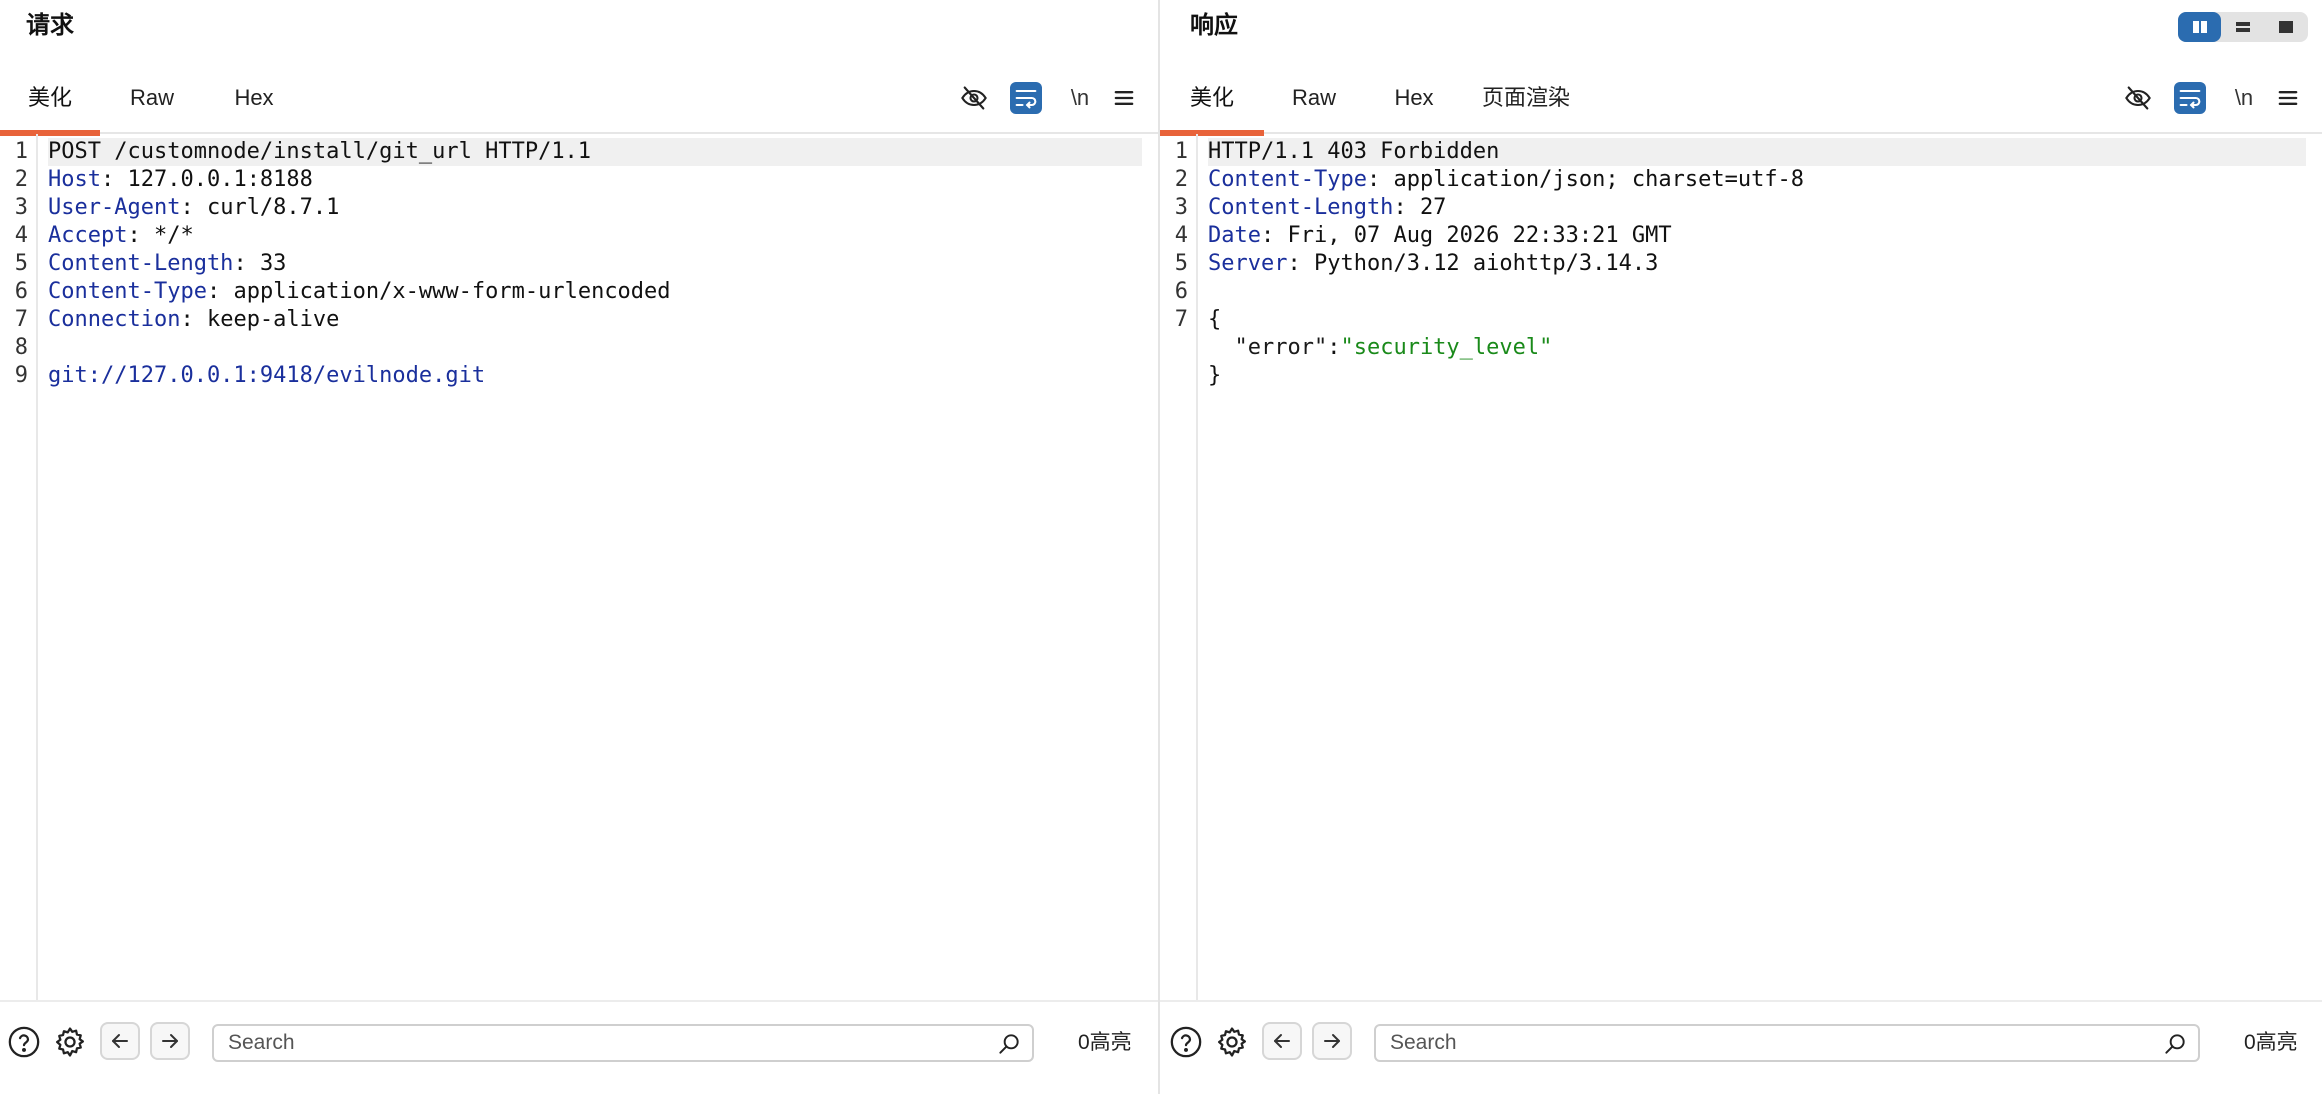  What do you see at coordinates (1181, 151) in the screenshot?
I see `line-number: 1` at bounding box center [1181, 151].